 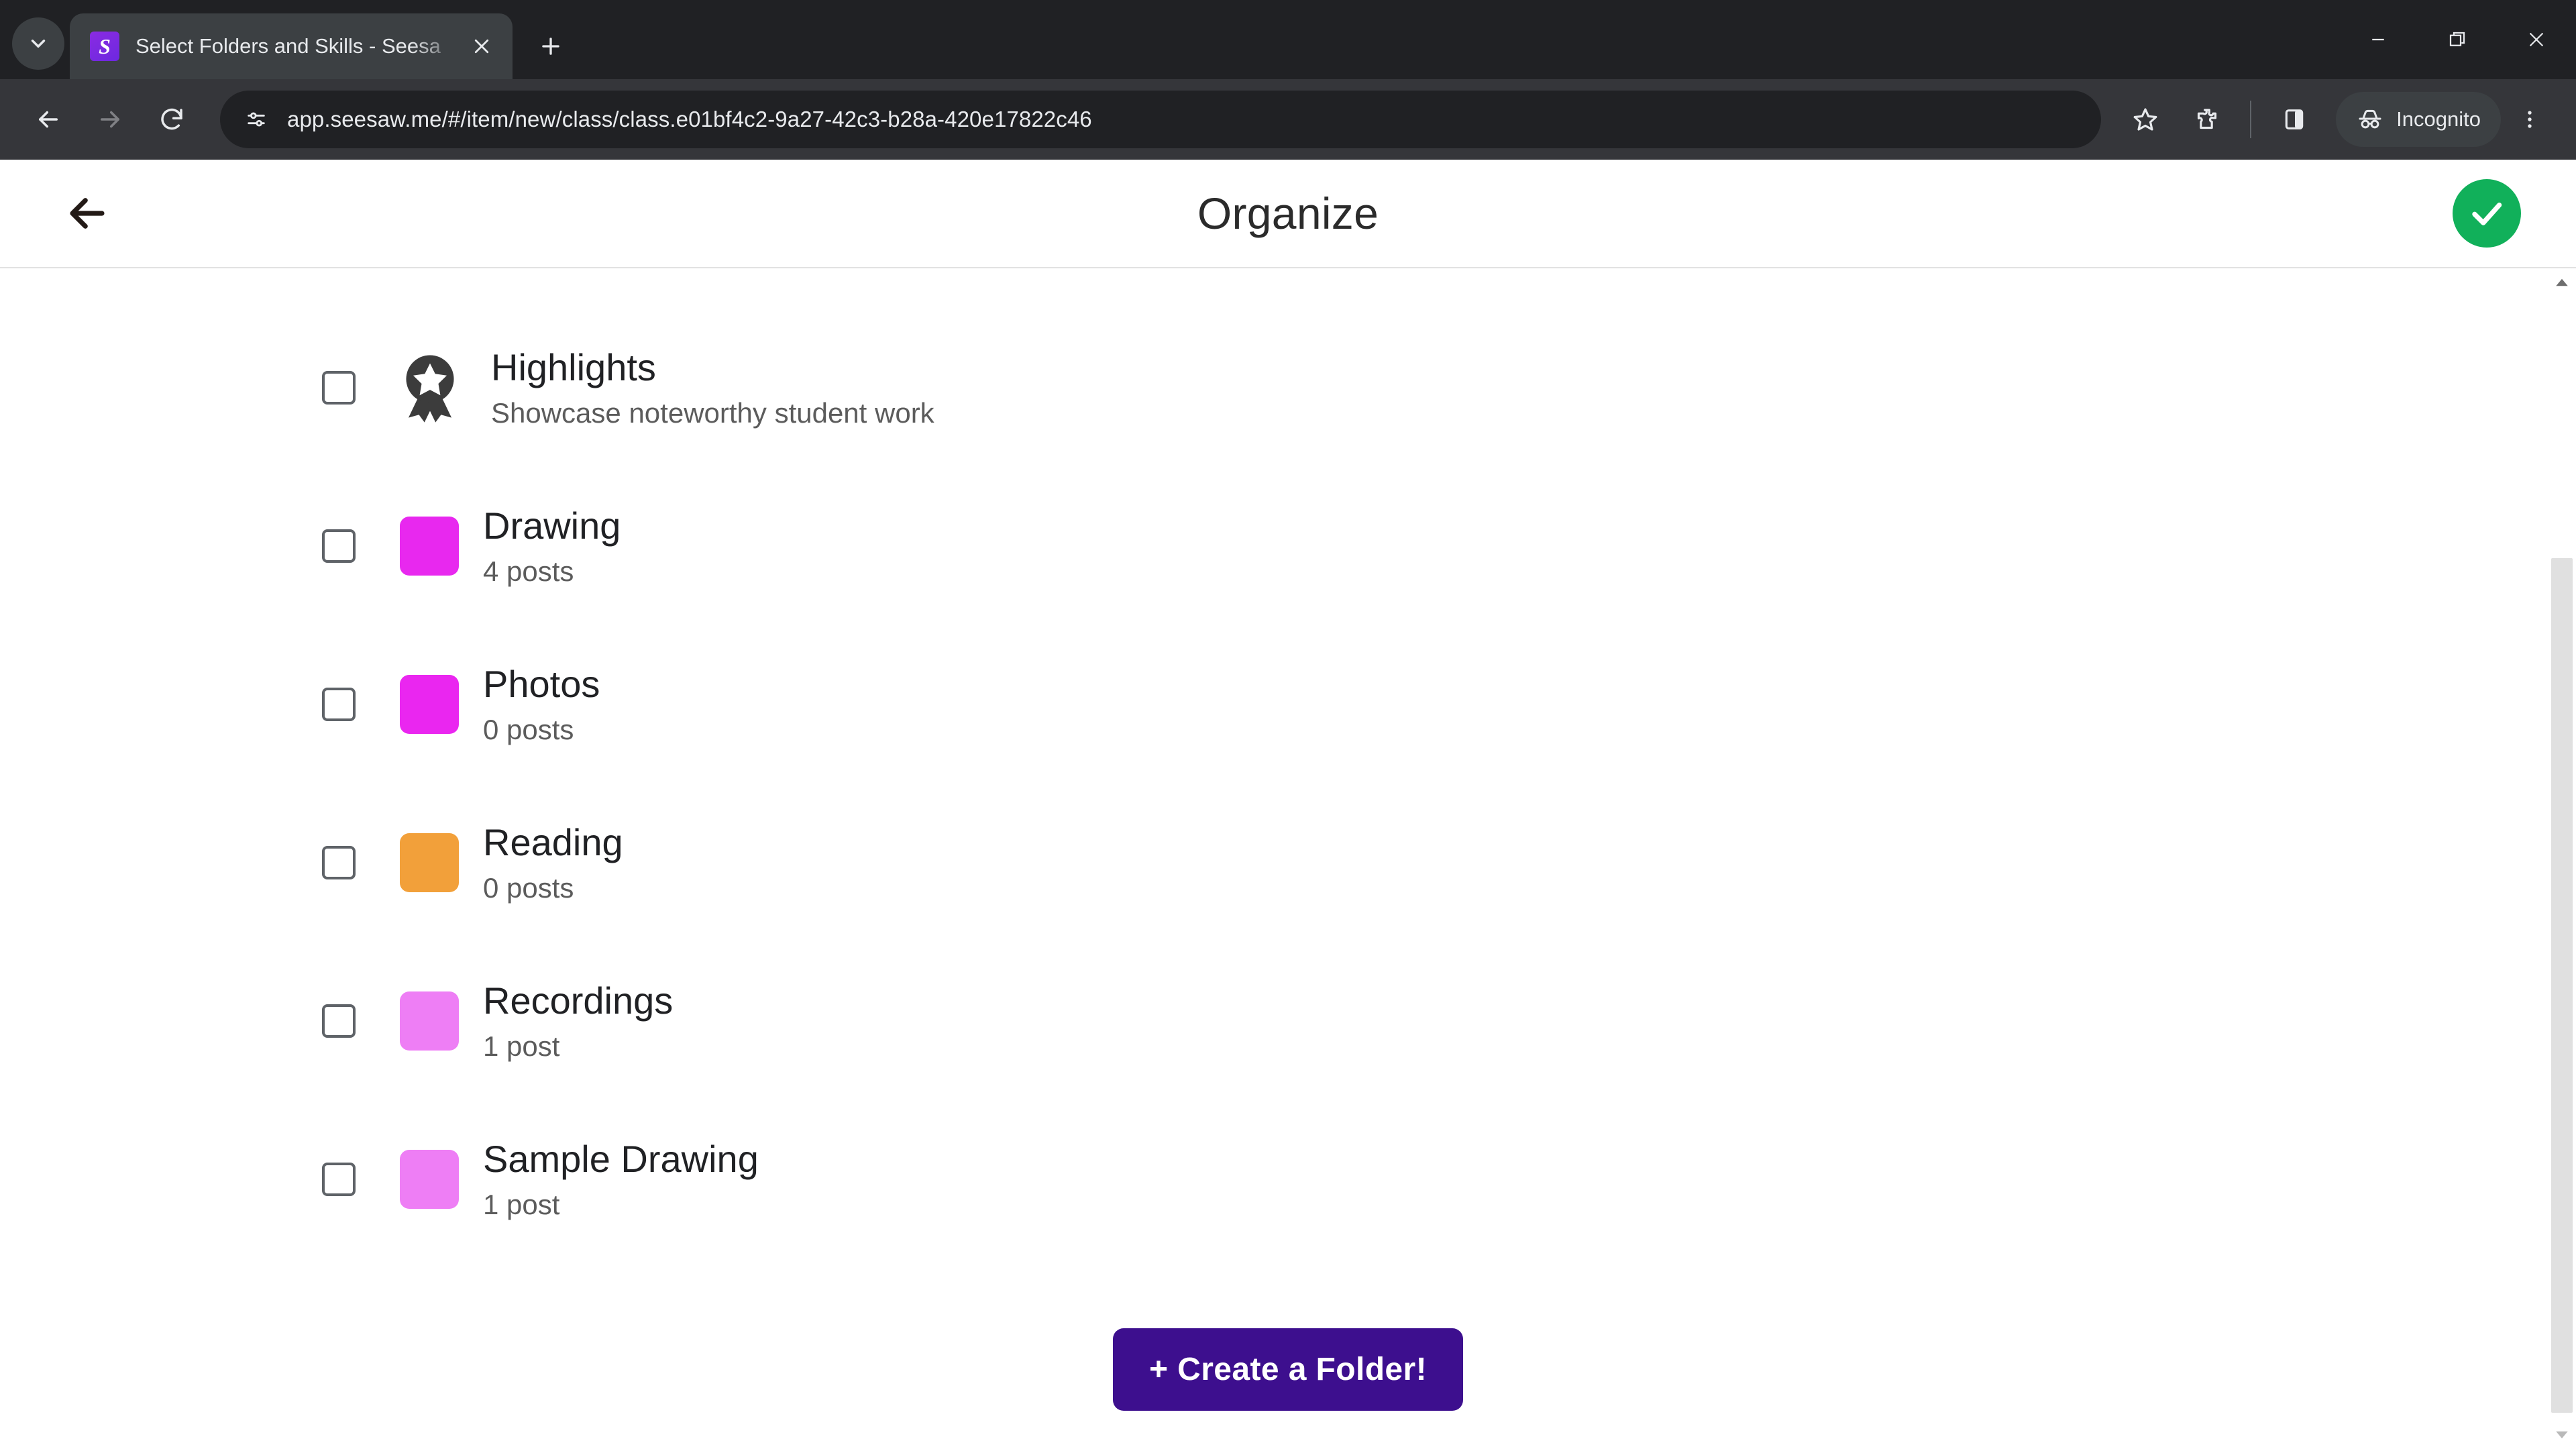 I want to click on side-panel-button, so click(x=2294, y=119).